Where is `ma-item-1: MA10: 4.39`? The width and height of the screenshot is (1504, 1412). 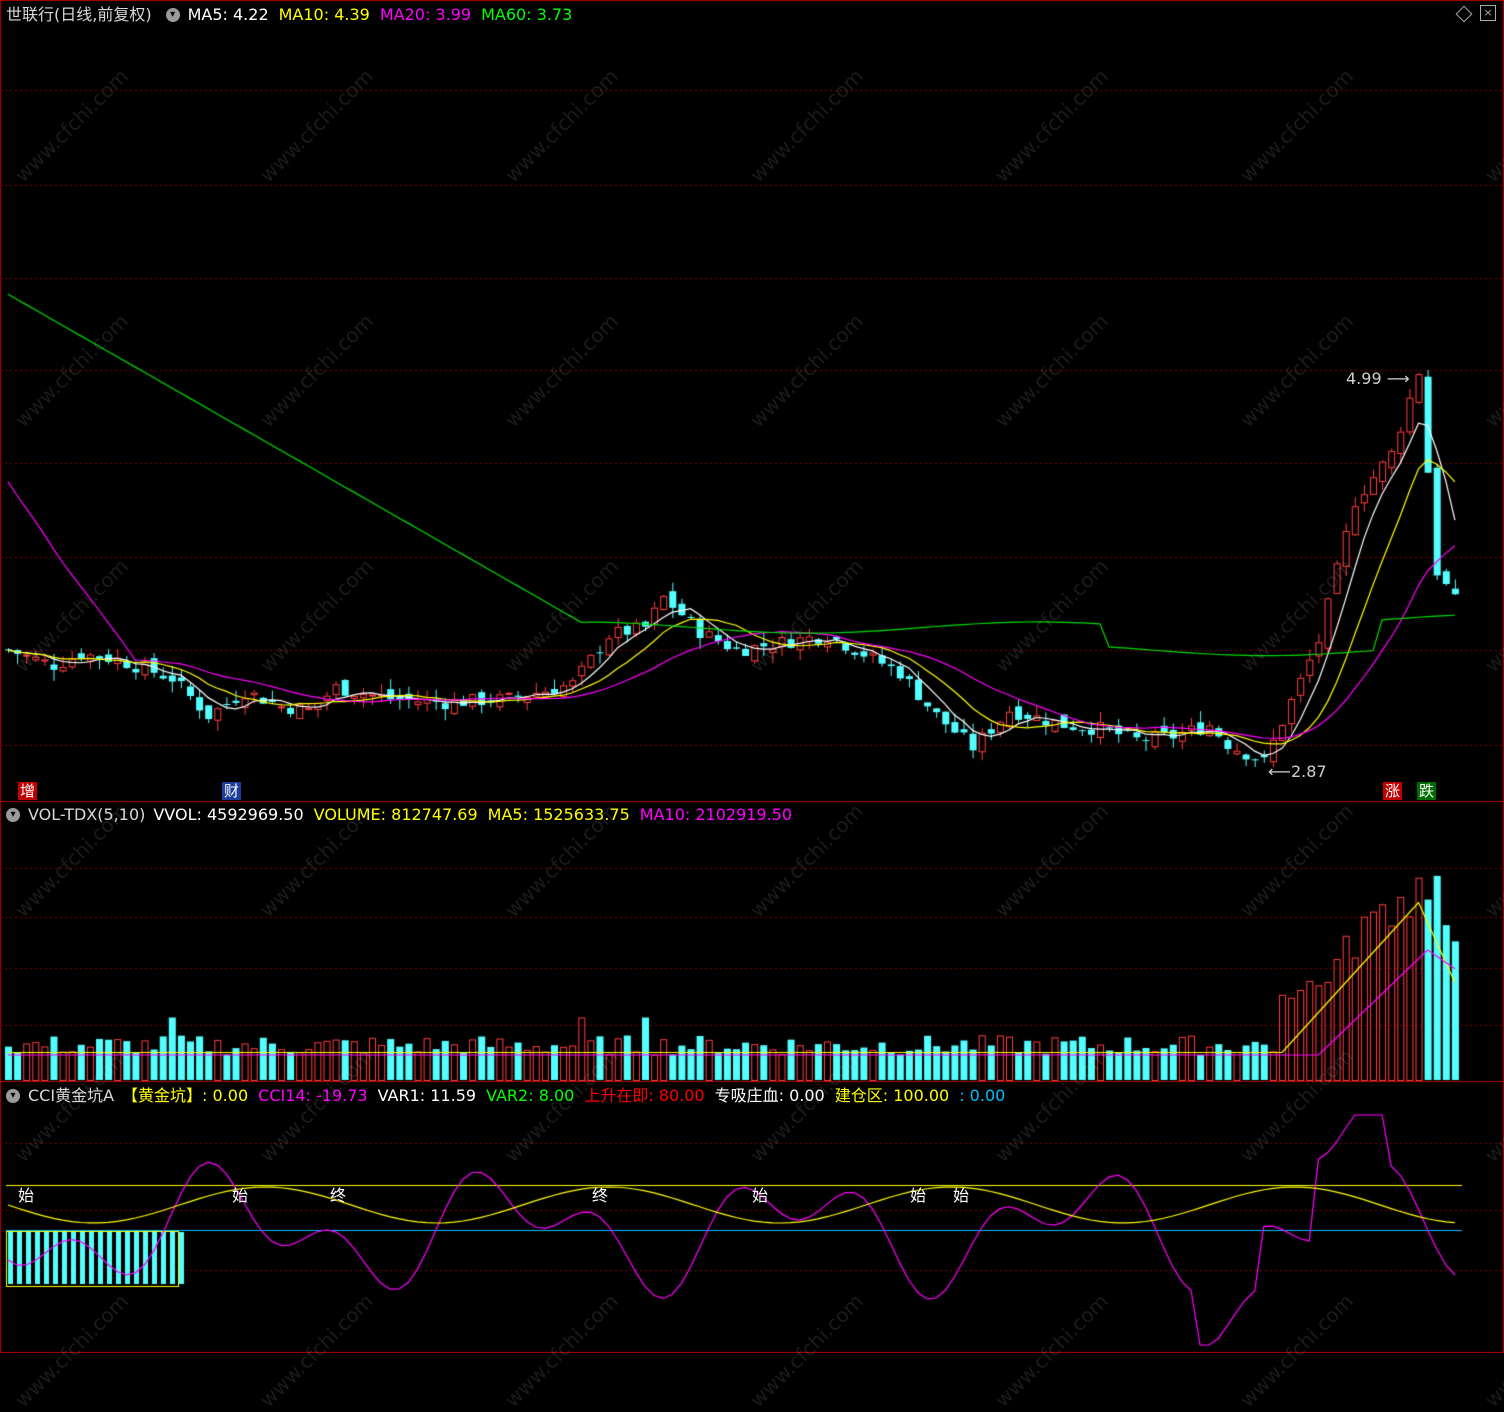
ma-item-1: MA10: 4.39 is located at coordinates (324, 14).